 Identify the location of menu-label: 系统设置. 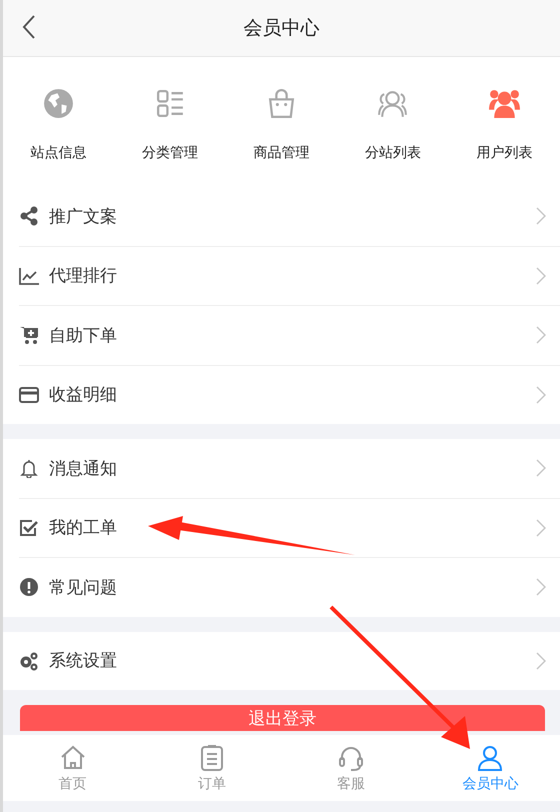
(83, 661).